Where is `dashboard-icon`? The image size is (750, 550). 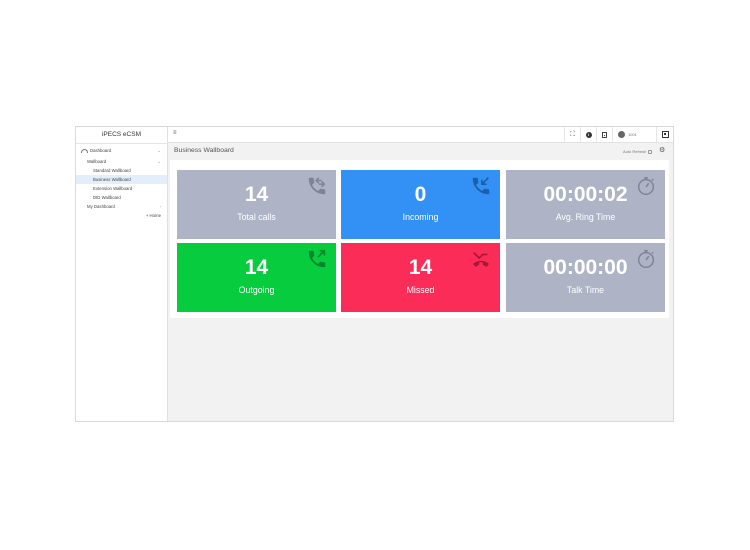
dashboard-icon is located at coordinates (84, 150).